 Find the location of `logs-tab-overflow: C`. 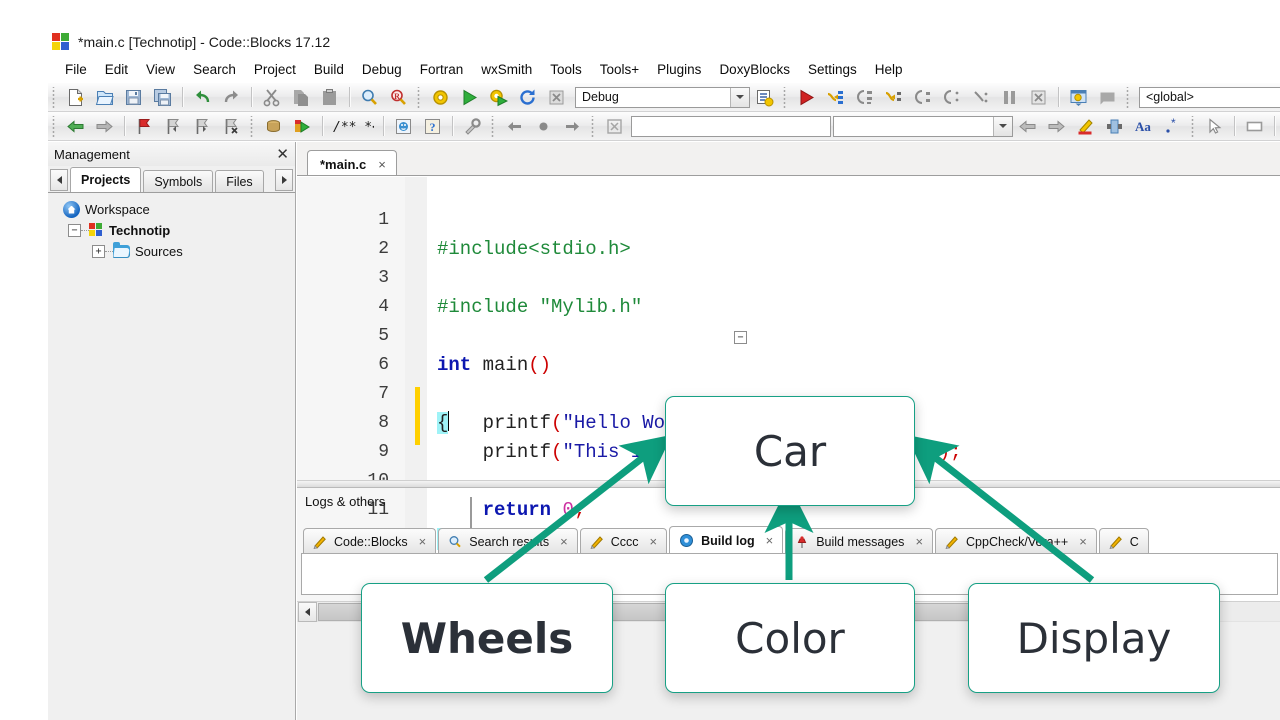

logs-tab-overflow: C is located at coordinates (1123, 541).